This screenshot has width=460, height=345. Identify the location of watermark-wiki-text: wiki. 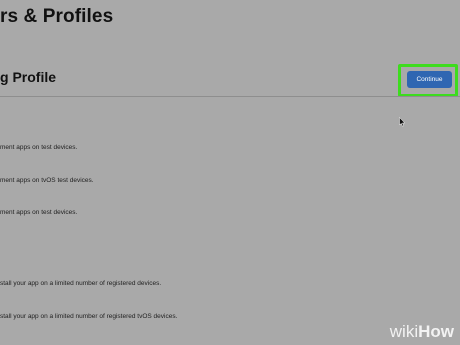
(404, 331).